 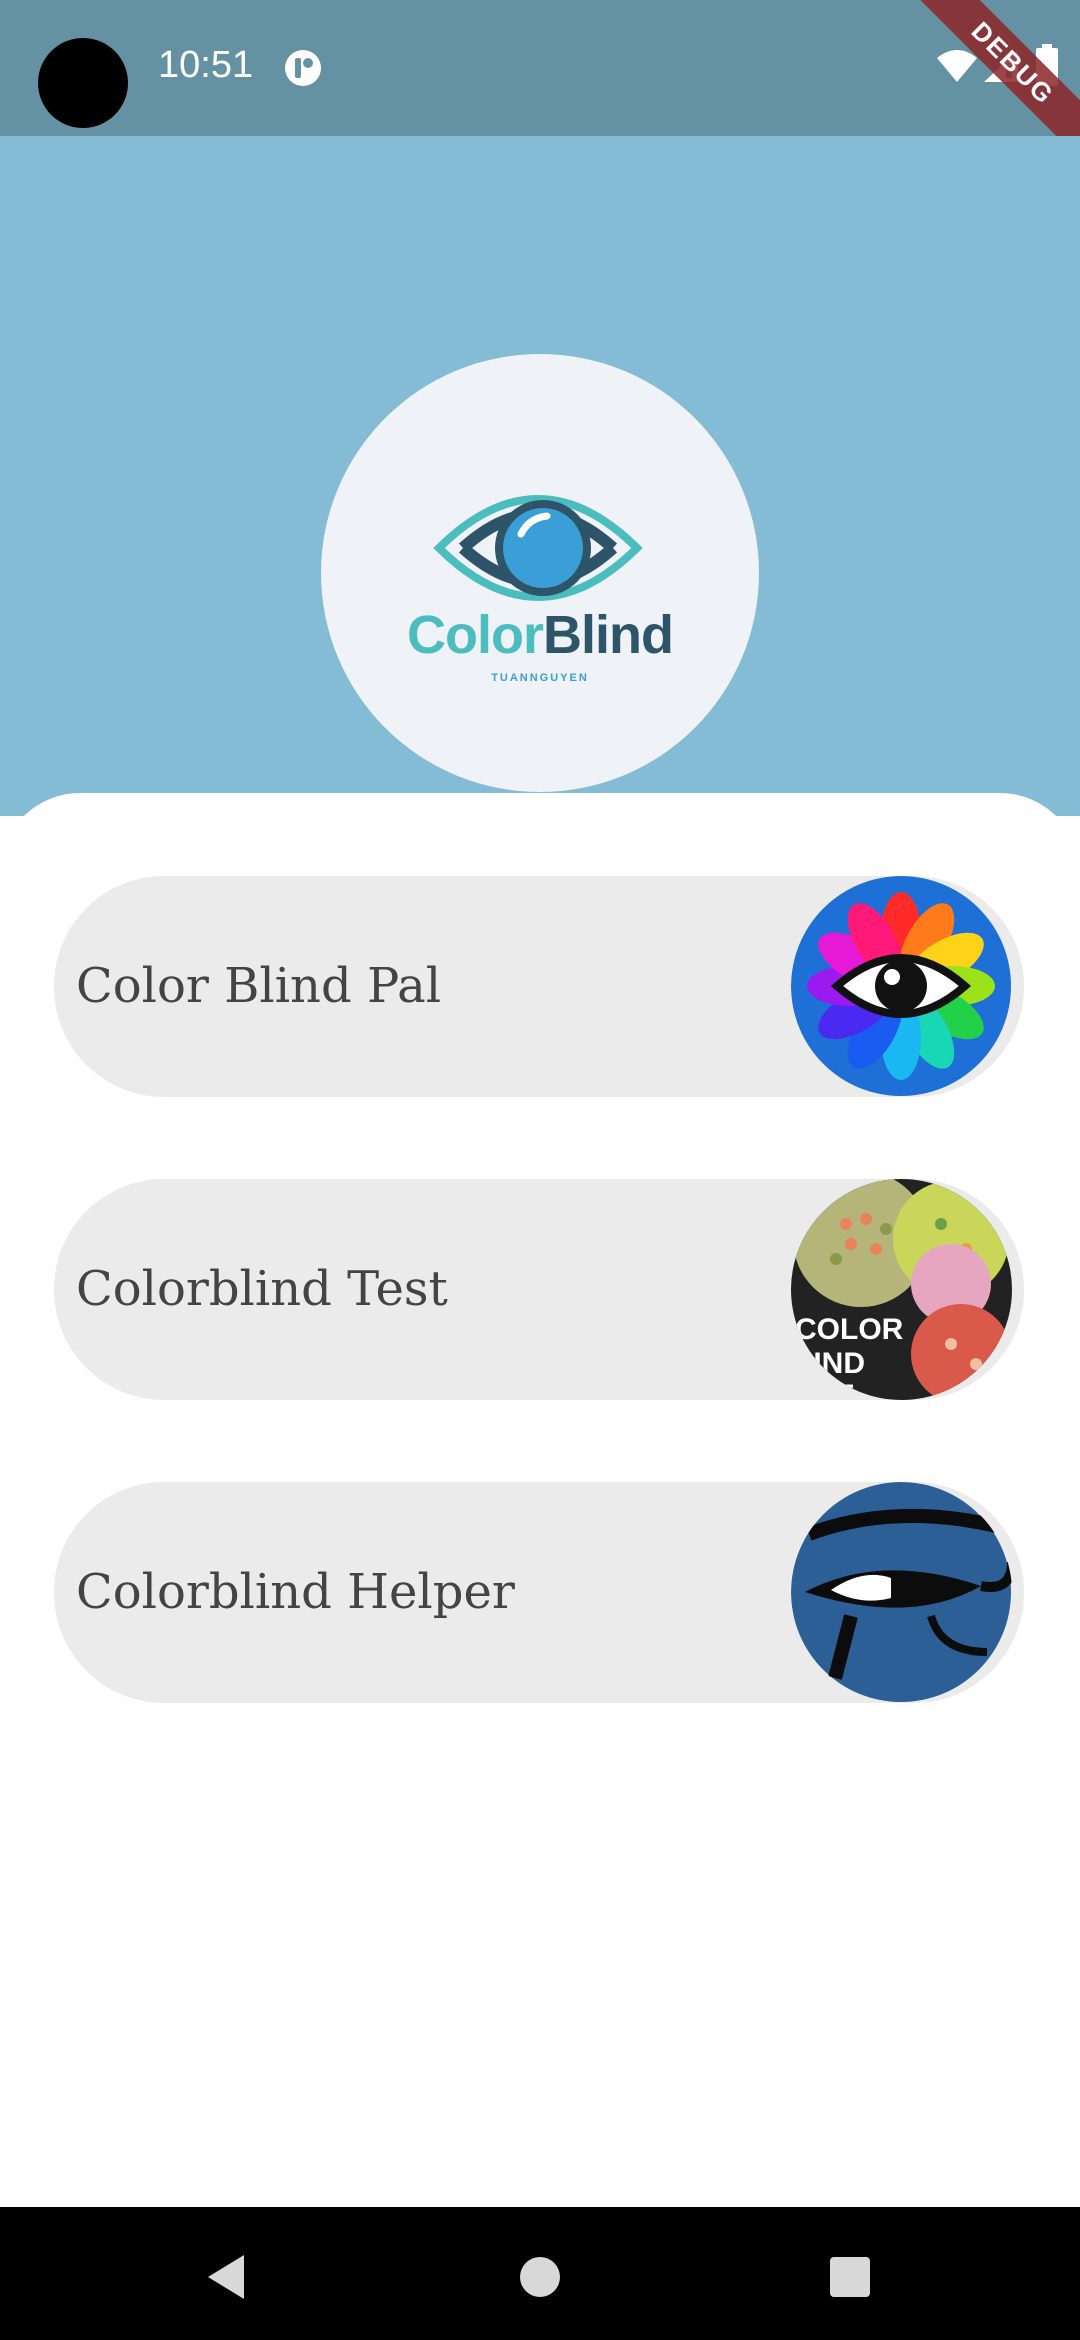 I want to click on signal-icon, so click(x=1001, y=66).